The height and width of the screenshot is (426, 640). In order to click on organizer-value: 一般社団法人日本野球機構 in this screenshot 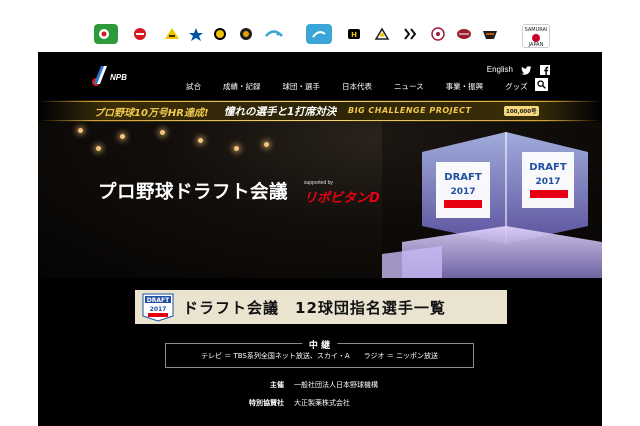, I will do `click(336, 385)`.